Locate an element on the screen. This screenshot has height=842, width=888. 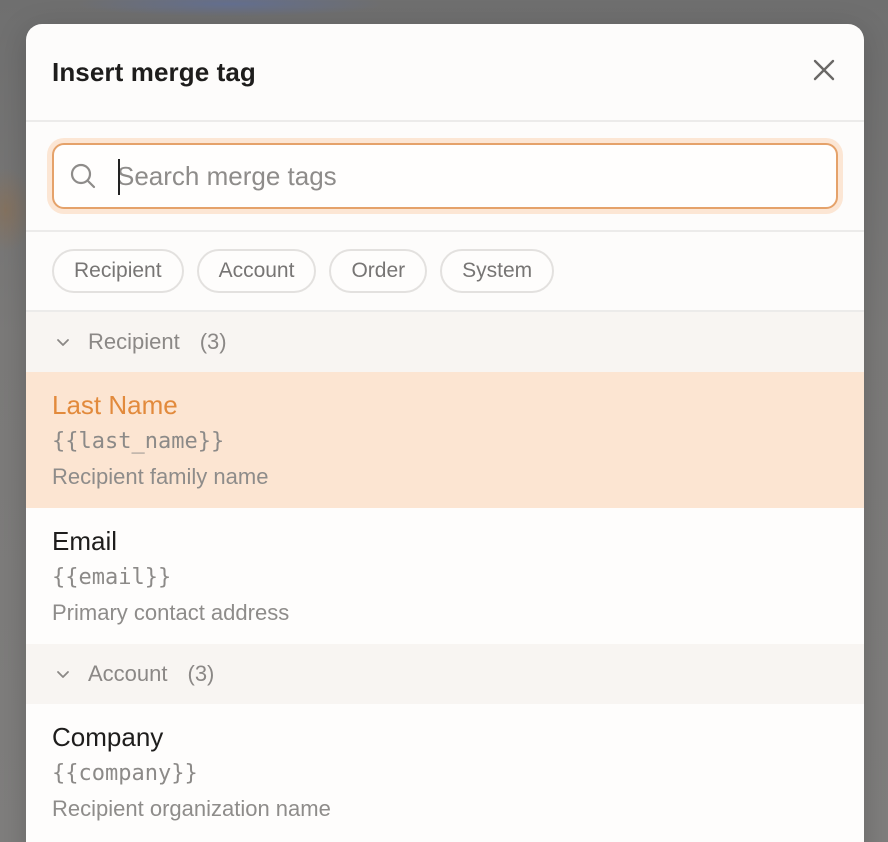
filter-chip-system: System is located at coordinates (497, 271).